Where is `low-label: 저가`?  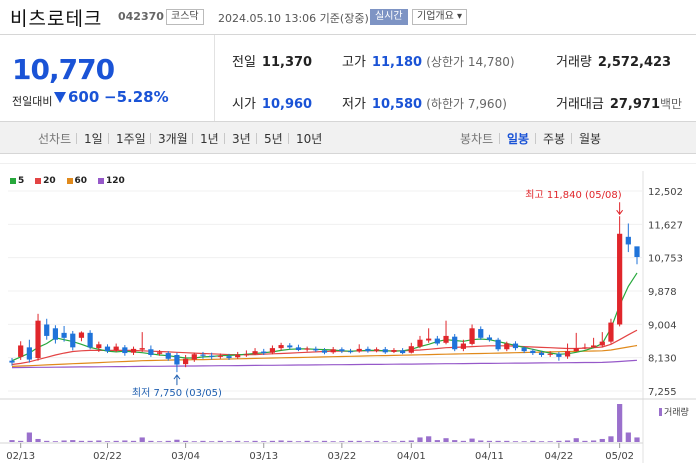
low-label: 저가 is located at coordinates (354, 104).